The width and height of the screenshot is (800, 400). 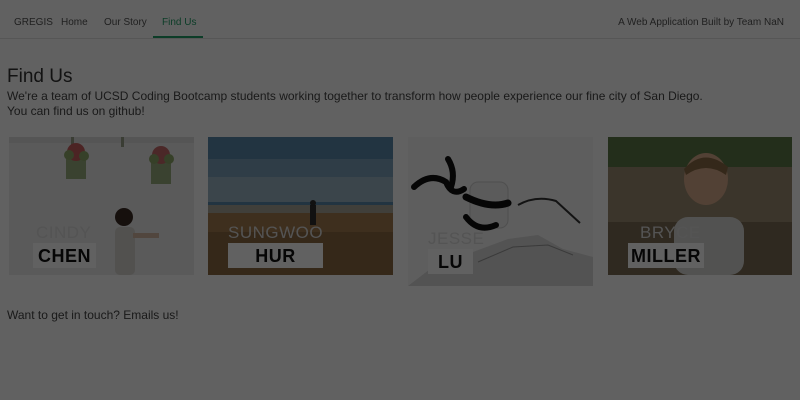 What do you see at coordinates (500, 211) in the screenshot?
I see `team-card-jesse: JESSE LU` at bounding box center [500, 211].